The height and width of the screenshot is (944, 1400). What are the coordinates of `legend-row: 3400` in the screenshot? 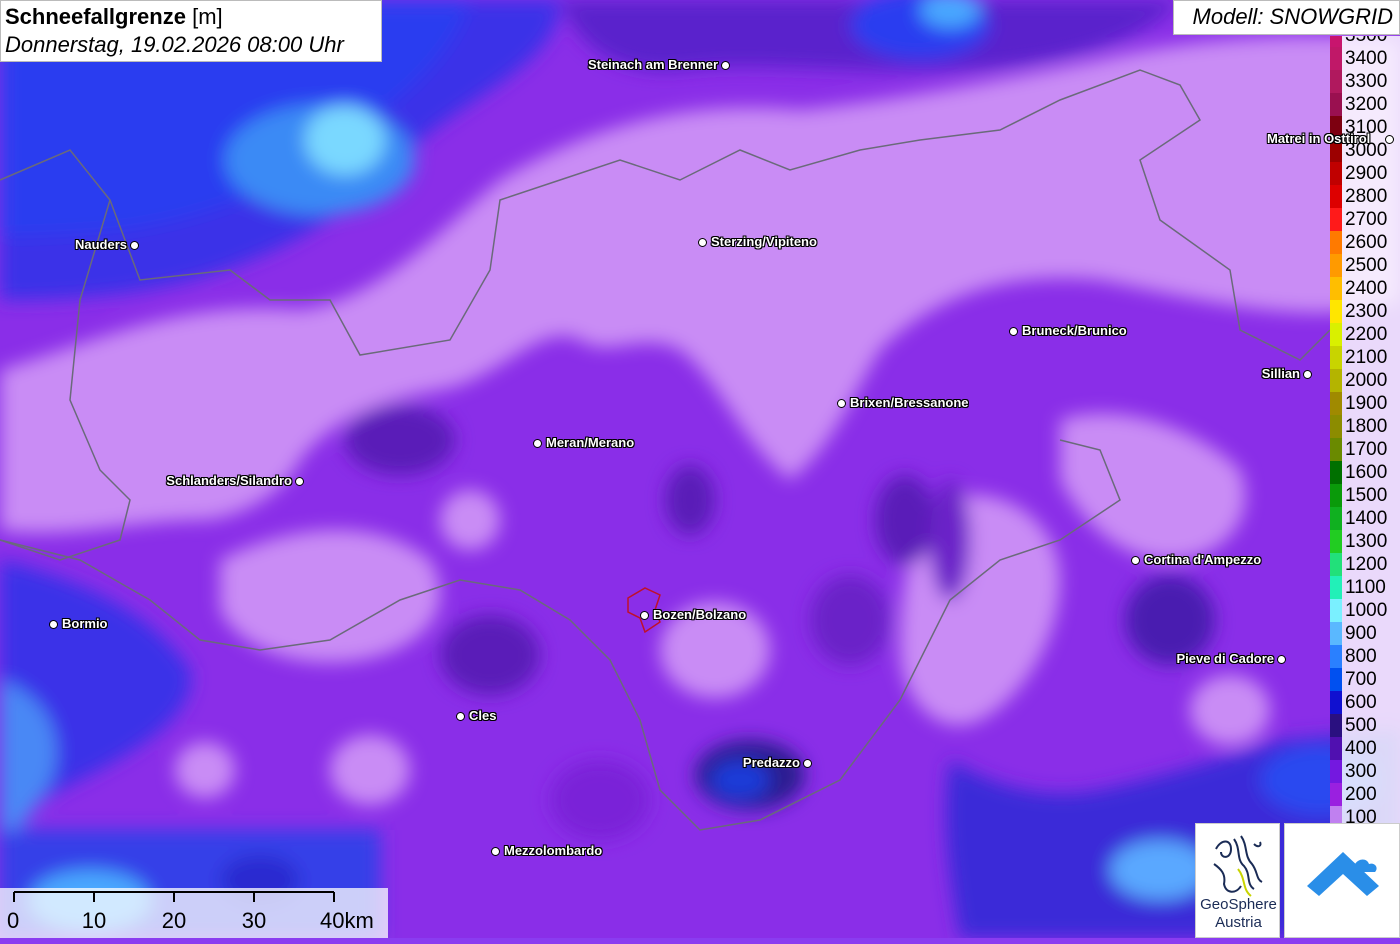 It's located at (1365, 58).